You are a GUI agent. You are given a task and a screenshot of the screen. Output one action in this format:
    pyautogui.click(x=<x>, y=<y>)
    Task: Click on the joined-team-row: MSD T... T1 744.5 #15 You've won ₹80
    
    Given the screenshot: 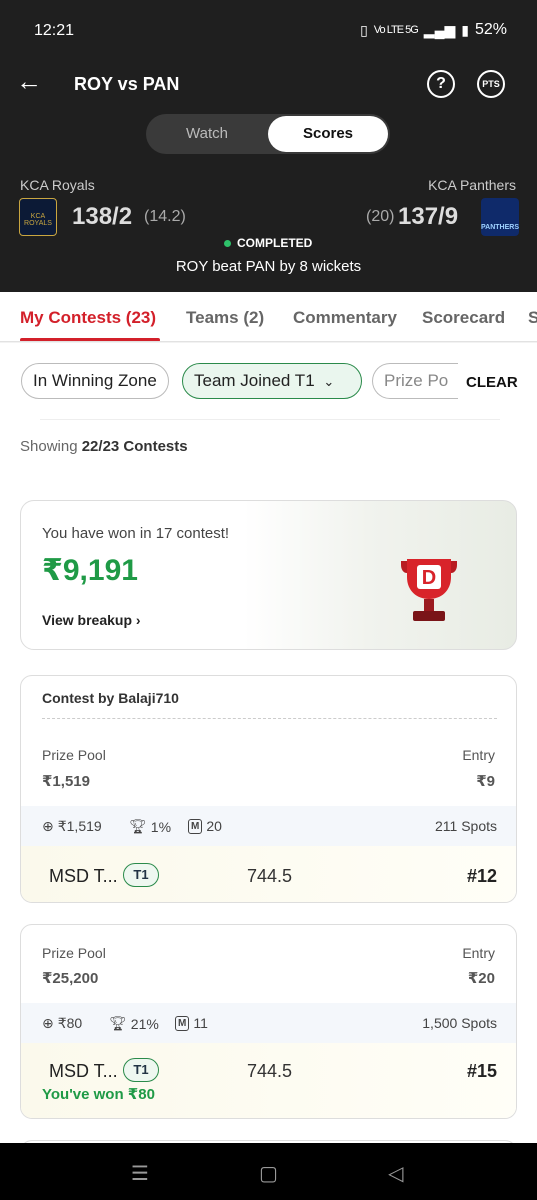 What is the action you would take?
    pyautogui.click(x=268, y=1080)
    